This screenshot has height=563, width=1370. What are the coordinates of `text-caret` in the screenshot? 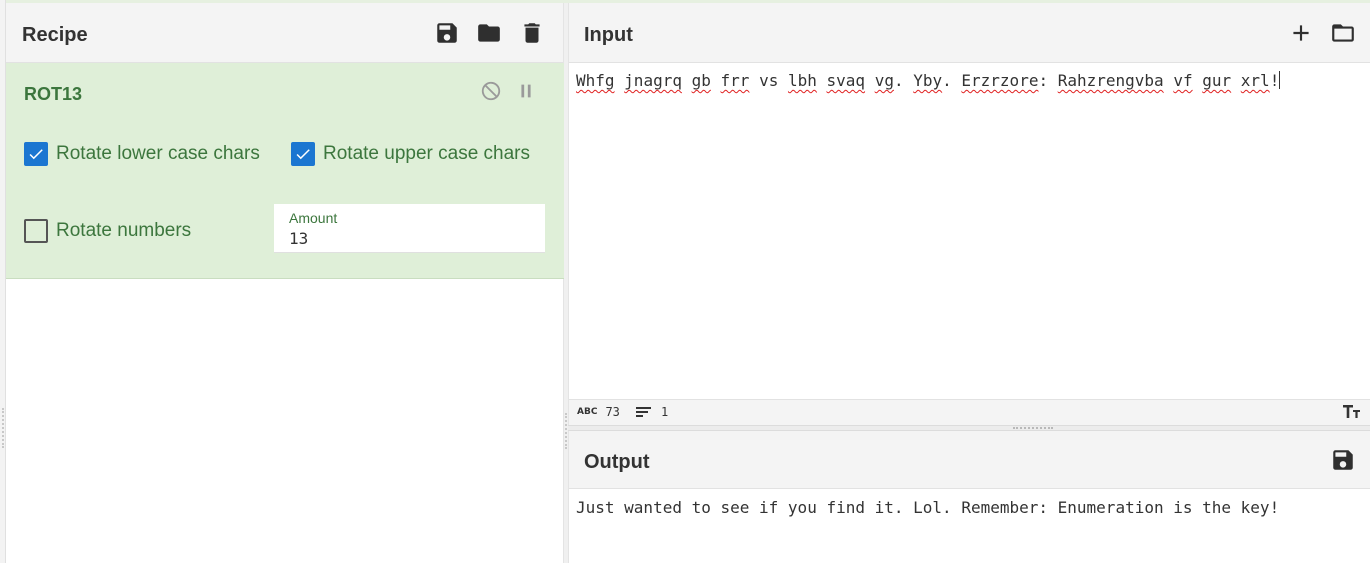 It's located at (1280, 80).